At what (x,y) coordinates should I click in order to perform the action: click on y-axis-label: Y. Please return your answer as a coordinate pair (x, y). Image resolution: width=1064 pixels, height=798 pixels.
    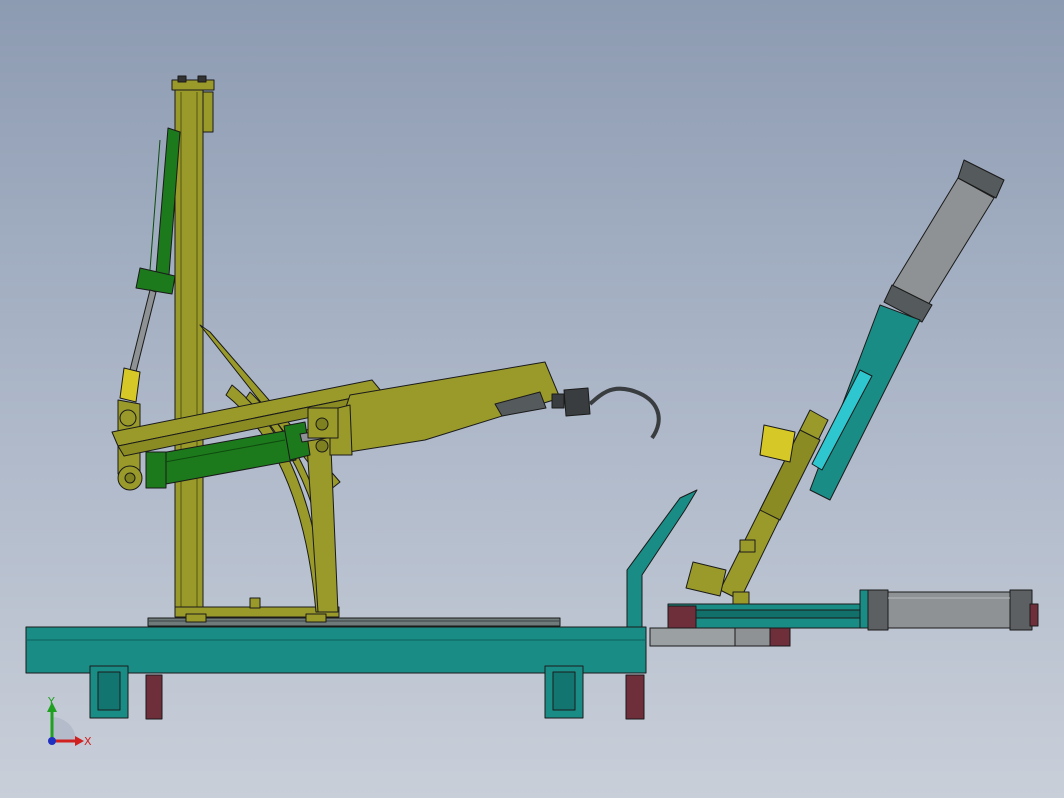
    Looking at the image, I should click on (51, 701).